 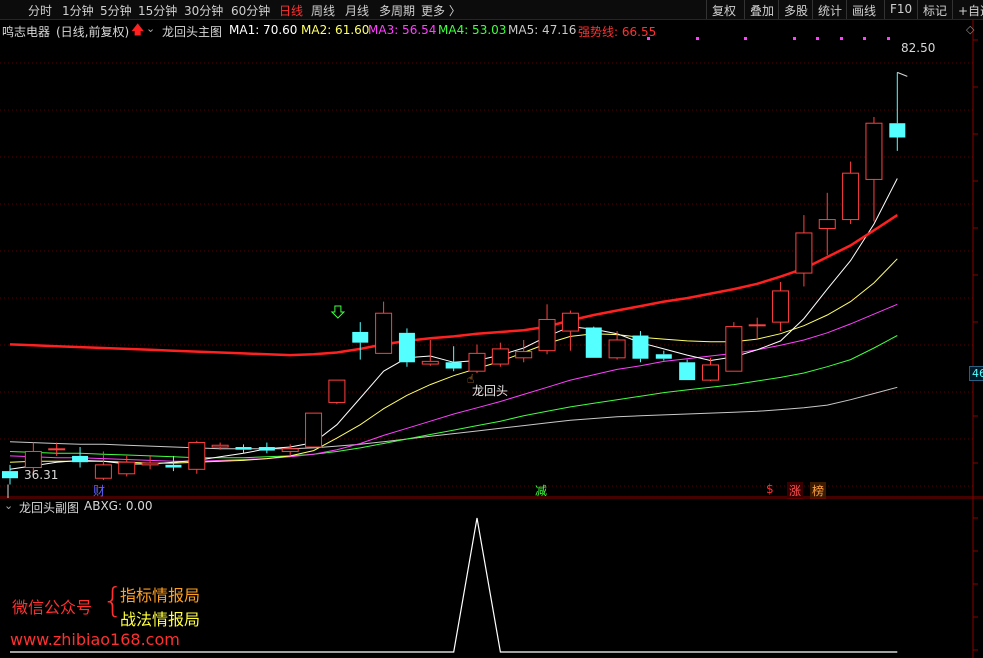 I want to click on tag-jian: 减, so click(x=541, y=490).